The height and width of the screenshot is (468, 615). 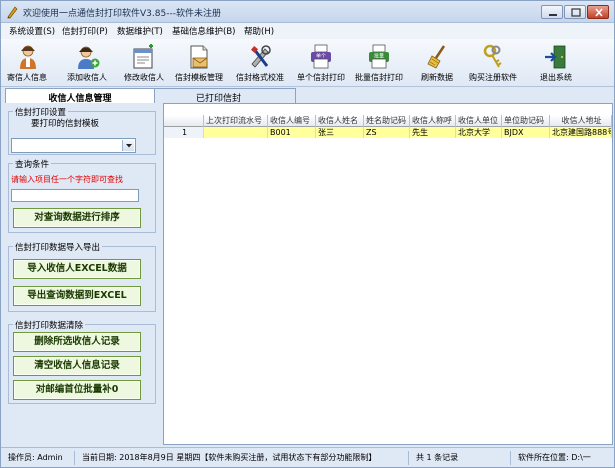 I want to click on export-excel-button: 导出查询数据到EXCEL, so click(x=77, y=296).